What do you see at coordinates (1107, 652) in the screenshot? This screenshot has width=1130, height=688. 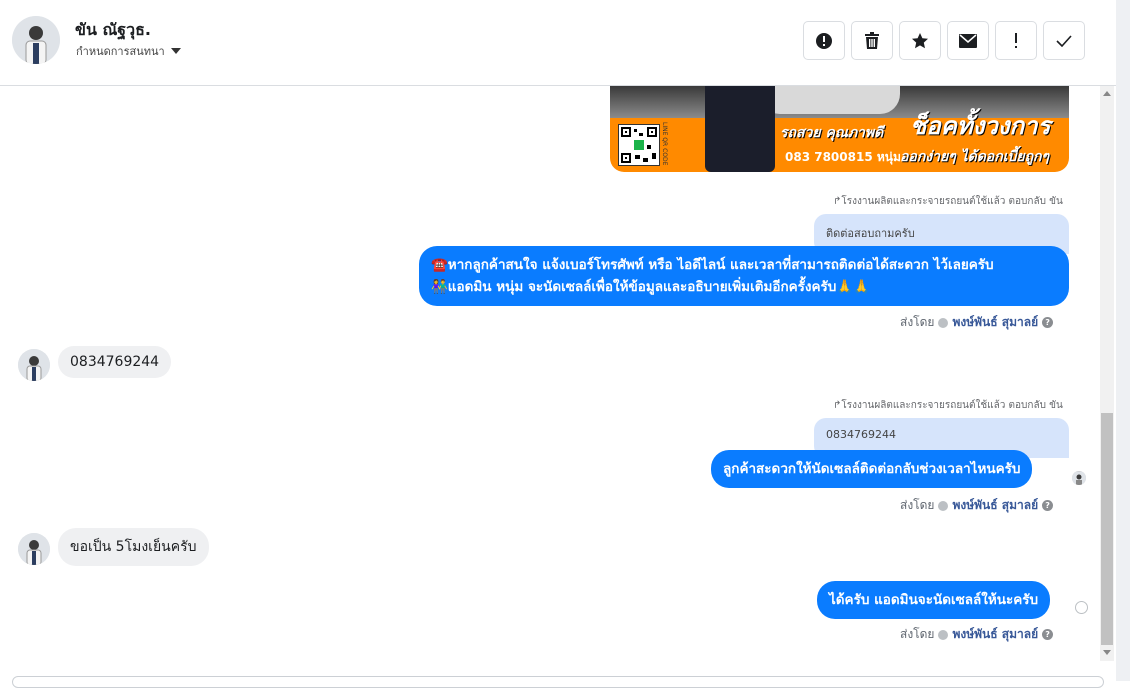 I see `scroll-down-icon` at bounding box center [1107, 652].